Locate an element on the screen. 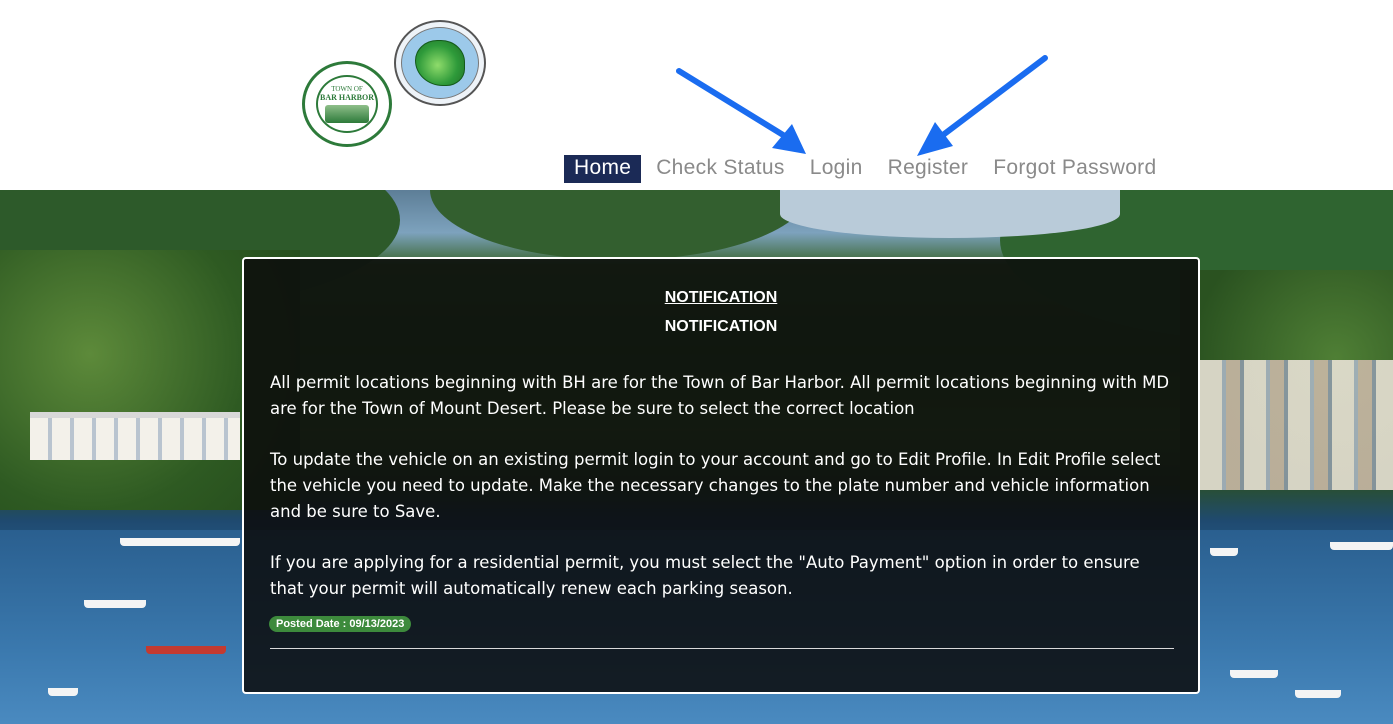  divider is located at coordinates (722, 648).